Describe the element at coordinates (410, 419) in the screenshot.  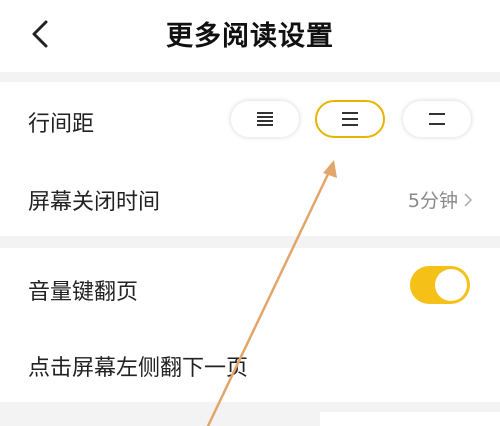
I see `next-row-partial` at that location.